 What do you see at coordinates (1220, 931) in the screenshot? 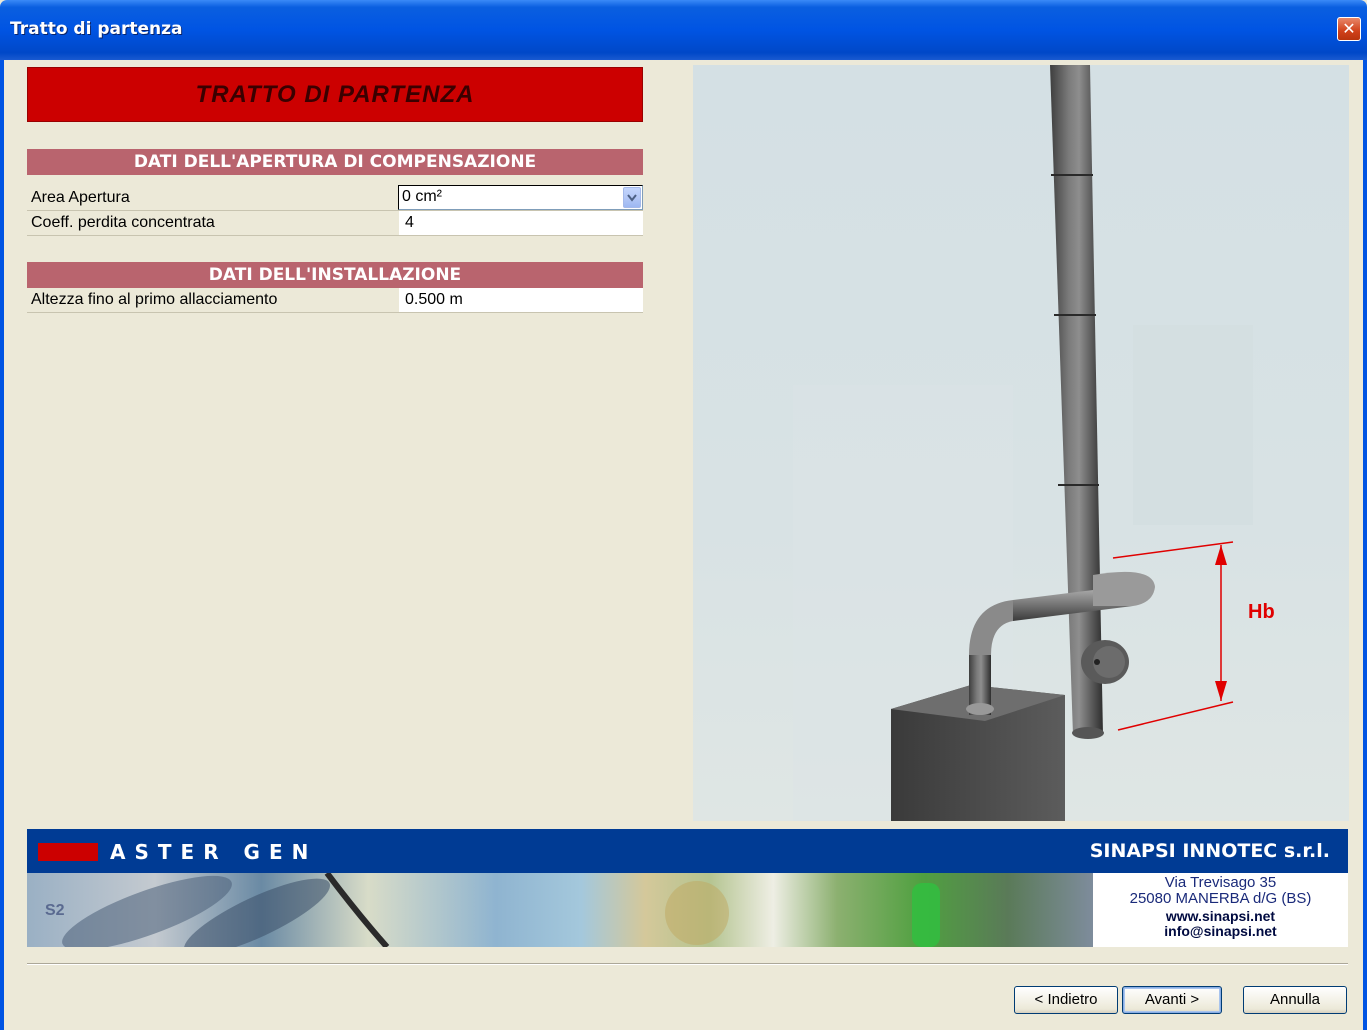
I see `email-link: info@sinapsi.net` at bounding box center [1220, 931].